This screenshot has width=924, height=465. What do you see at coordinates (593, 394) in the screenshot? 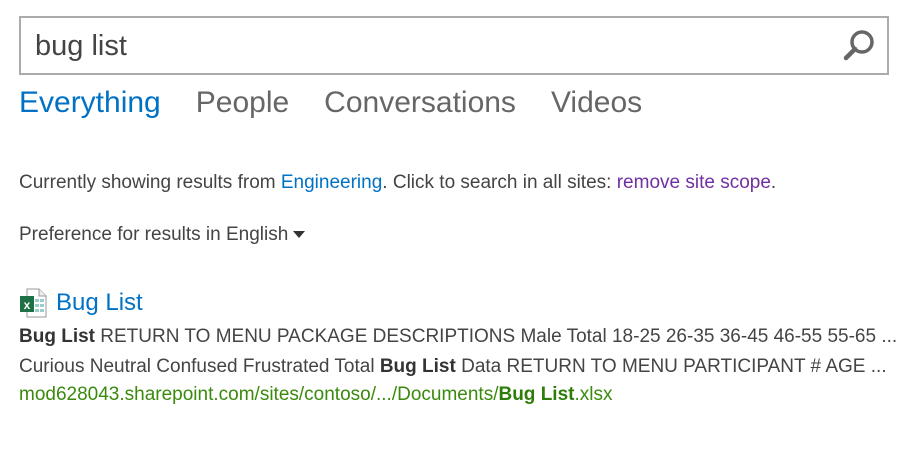
I see `url-suffix: .xlsx` at bounding box center [593, 394].